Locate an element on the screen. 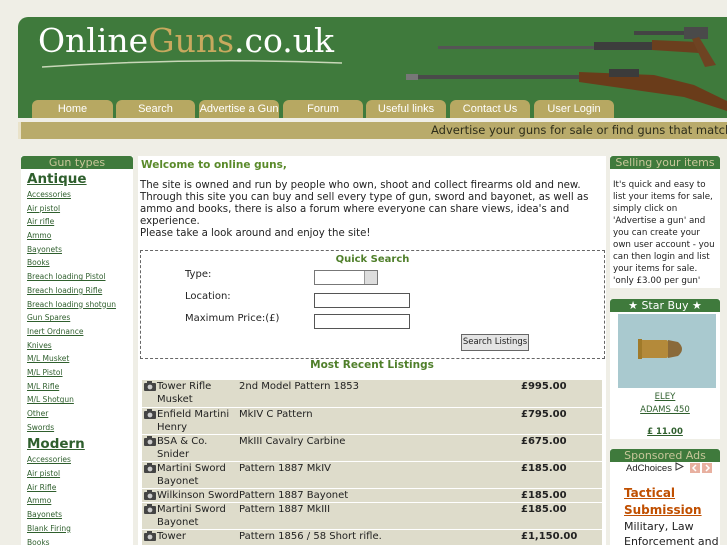  logo-swoosh is located at coordinates (192, 64).